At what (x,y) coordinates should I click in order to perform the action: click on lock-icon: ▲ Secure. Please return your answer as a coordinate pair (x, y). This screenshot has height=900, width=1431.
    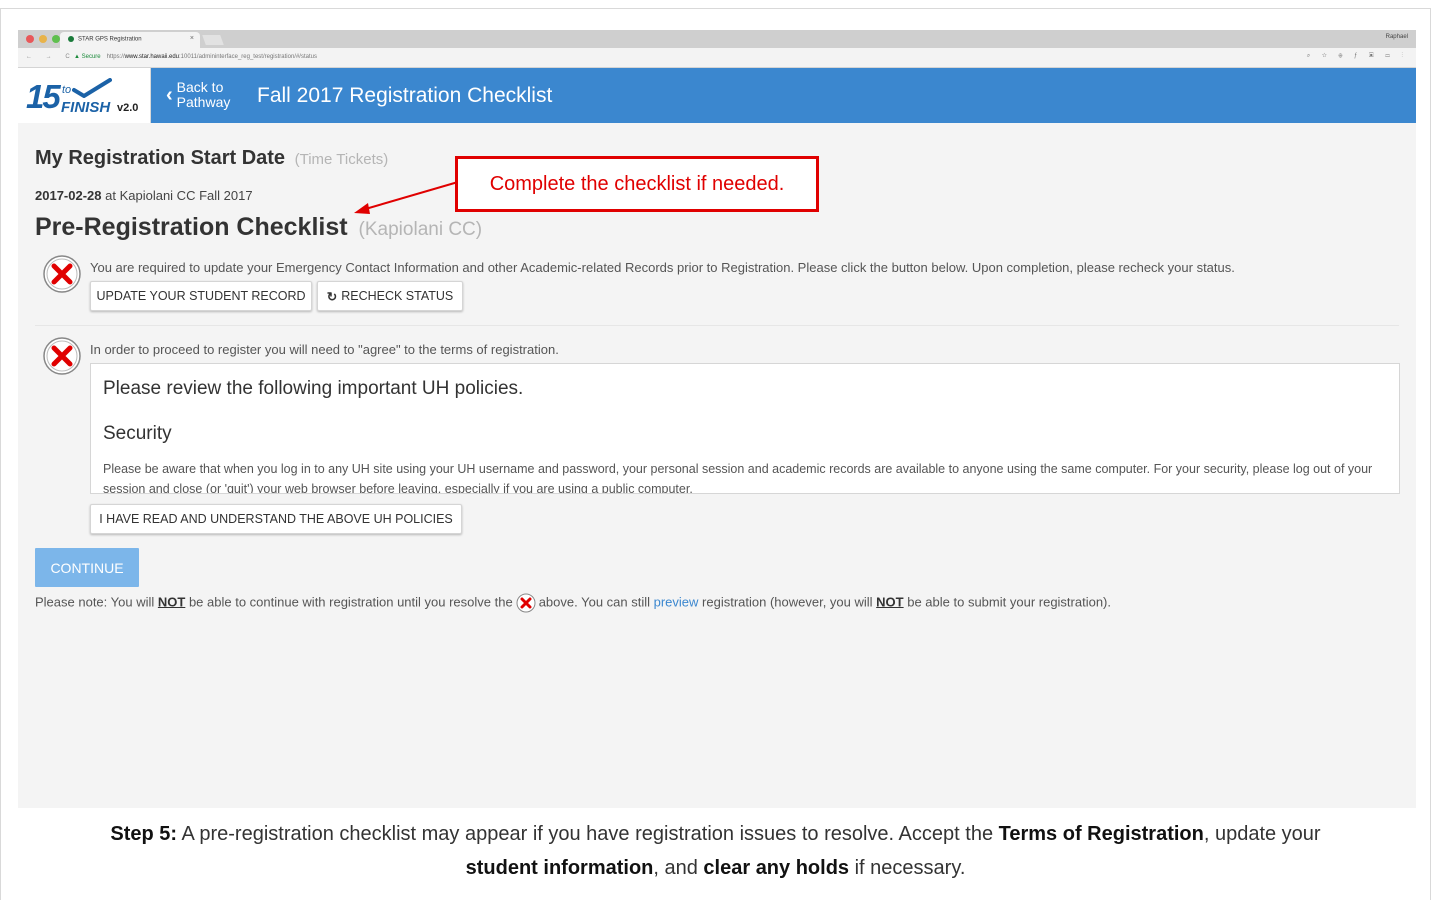
    Looking at the image, I should click on (87, 57).